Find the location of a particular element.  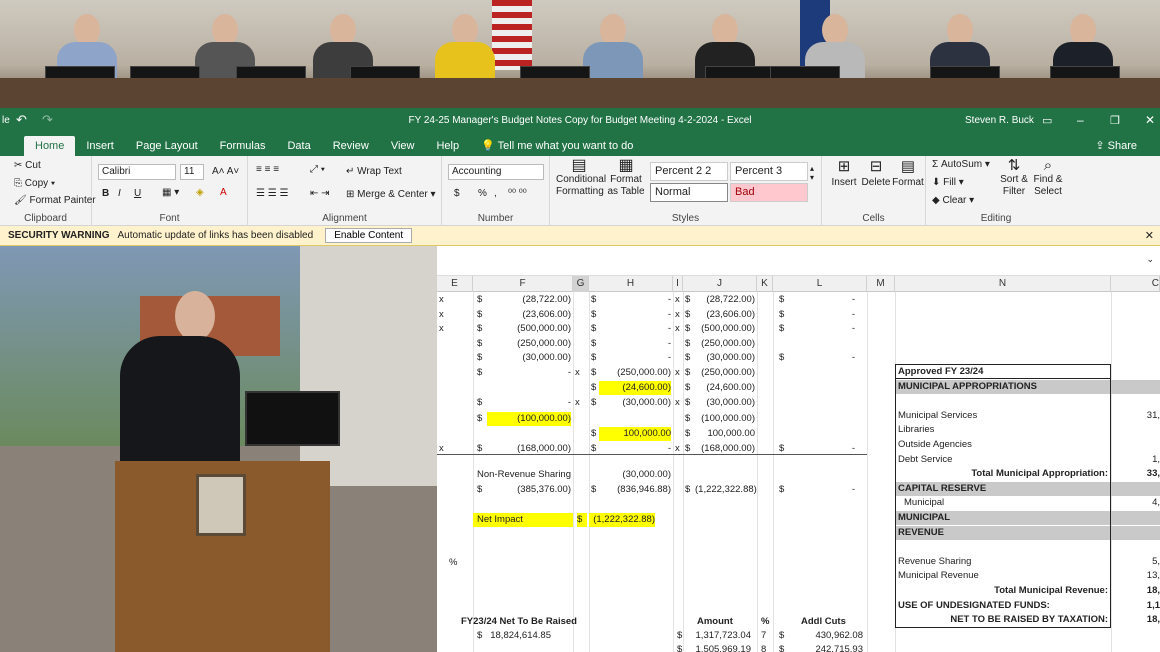

expand-formula-icon: ⌄ is located at coordinates (1150, 259).